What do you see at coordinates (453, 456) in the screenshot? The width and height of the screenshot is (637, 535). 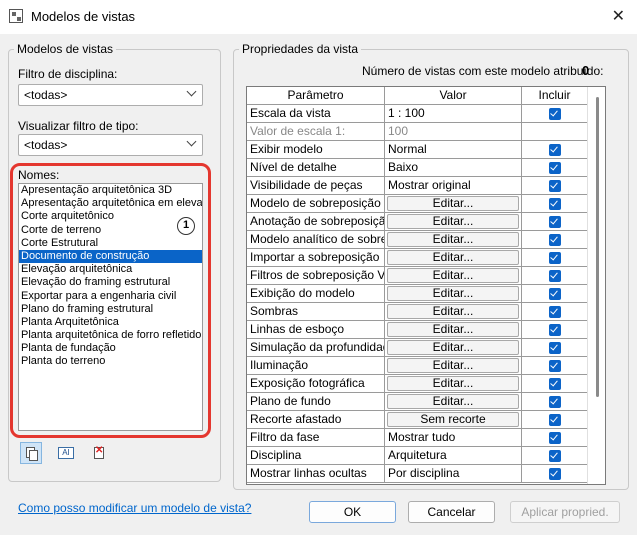 I see `value-cell: Arquitetura` at bounding box center [453, 456].